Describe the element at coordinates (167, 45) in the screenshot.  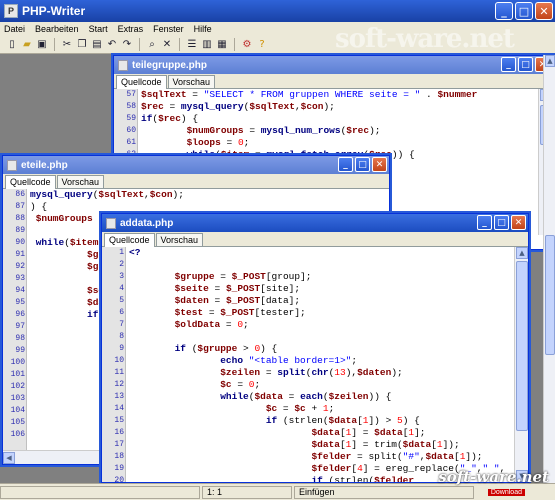
I see `tools-icon: ✕` at that location.